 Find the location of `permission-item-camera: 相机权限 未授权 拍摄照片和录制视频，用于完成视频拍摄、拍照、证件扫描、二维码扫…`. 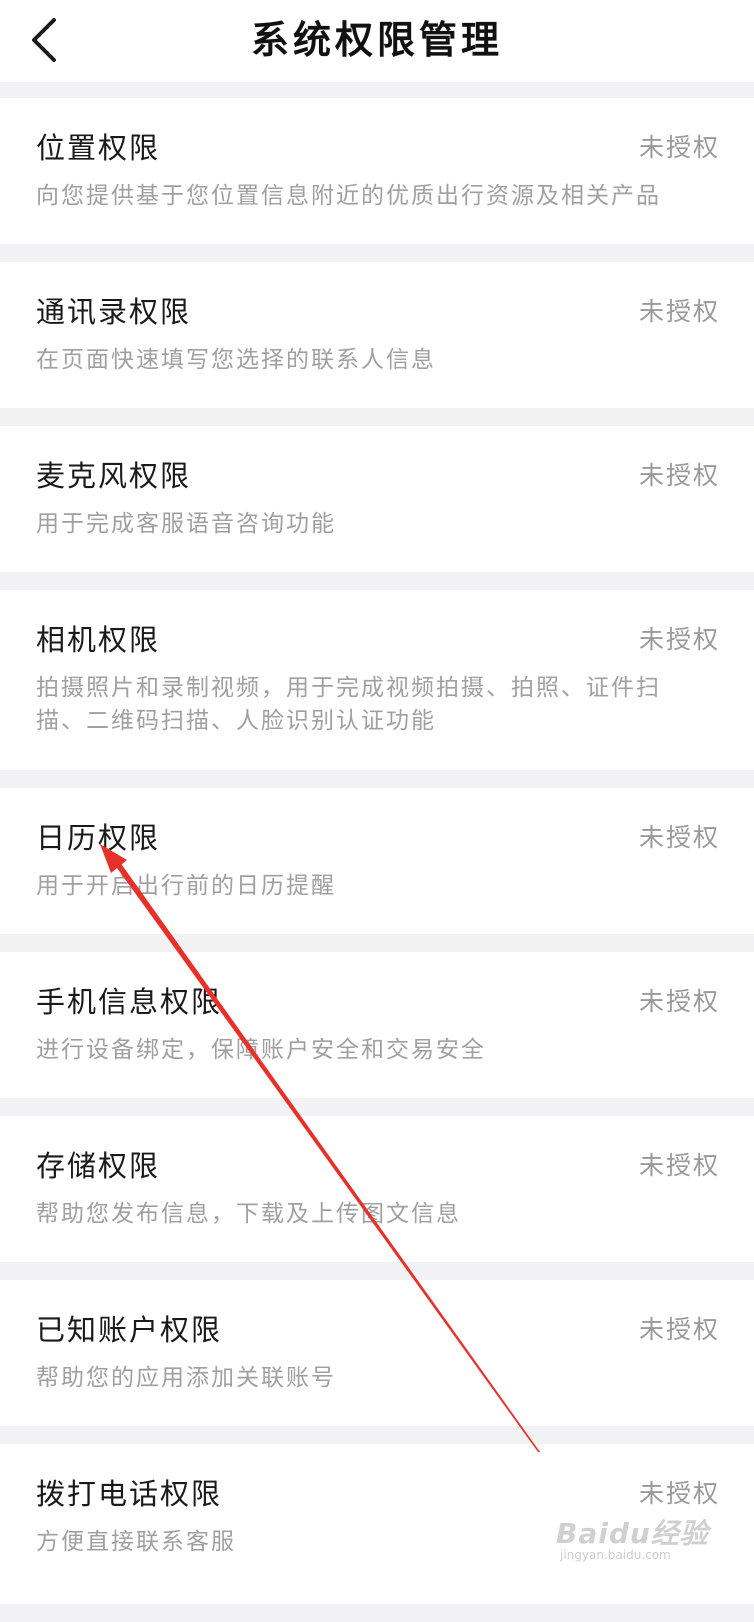

permission-item-camera: 相机权限 未授权 拍摄照片和录制视频，用于完成视频拍摄、拍照、证件扫描、二维码扫… is located at coordinates (377, 680).